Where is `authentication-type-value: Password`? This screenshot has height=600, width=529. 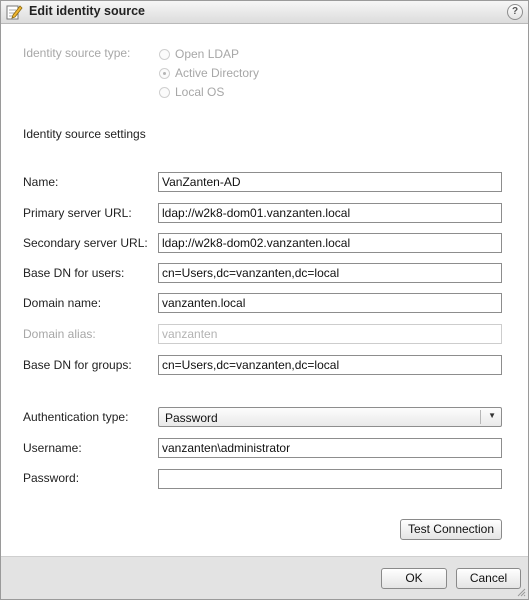
authentication-type-value: Password is located at coordinates (191, 418).